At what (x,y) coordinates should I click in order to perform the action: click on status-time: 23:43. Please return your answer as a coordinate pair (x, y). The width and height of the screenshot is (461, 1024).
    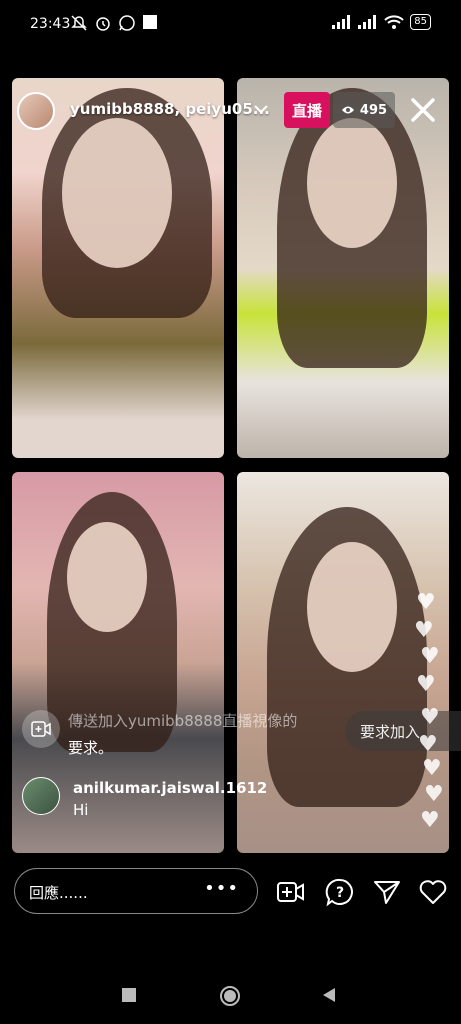
    Looking at the image, I should click on (50, 24).